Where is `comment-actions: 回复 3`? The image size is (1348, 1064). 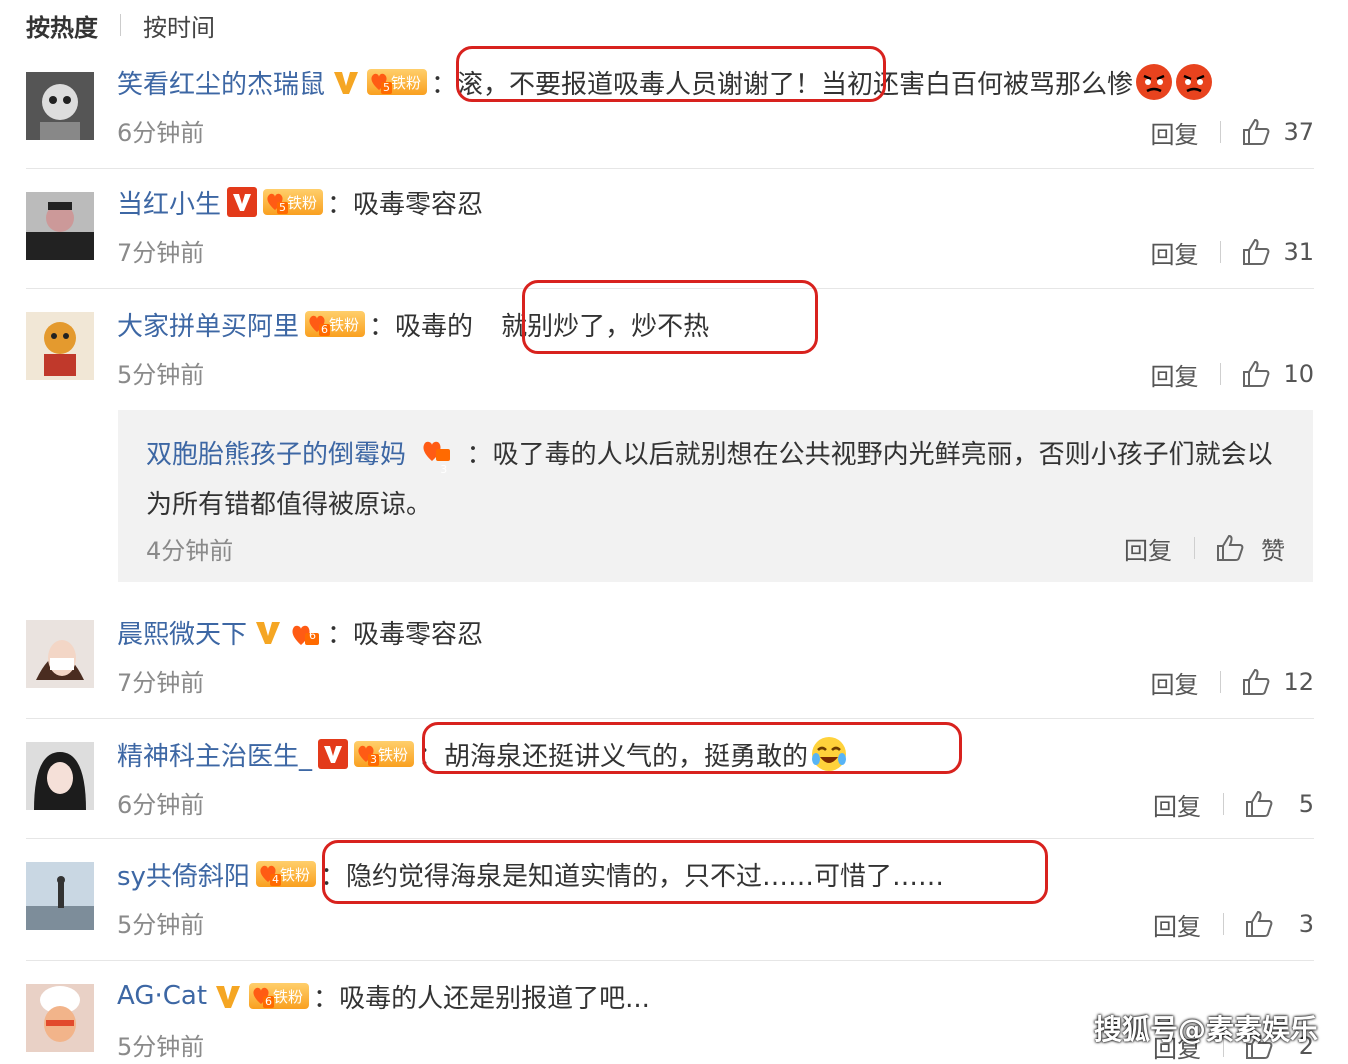
comment-actions: 回复 3 is located at coordinates (1233, 924).